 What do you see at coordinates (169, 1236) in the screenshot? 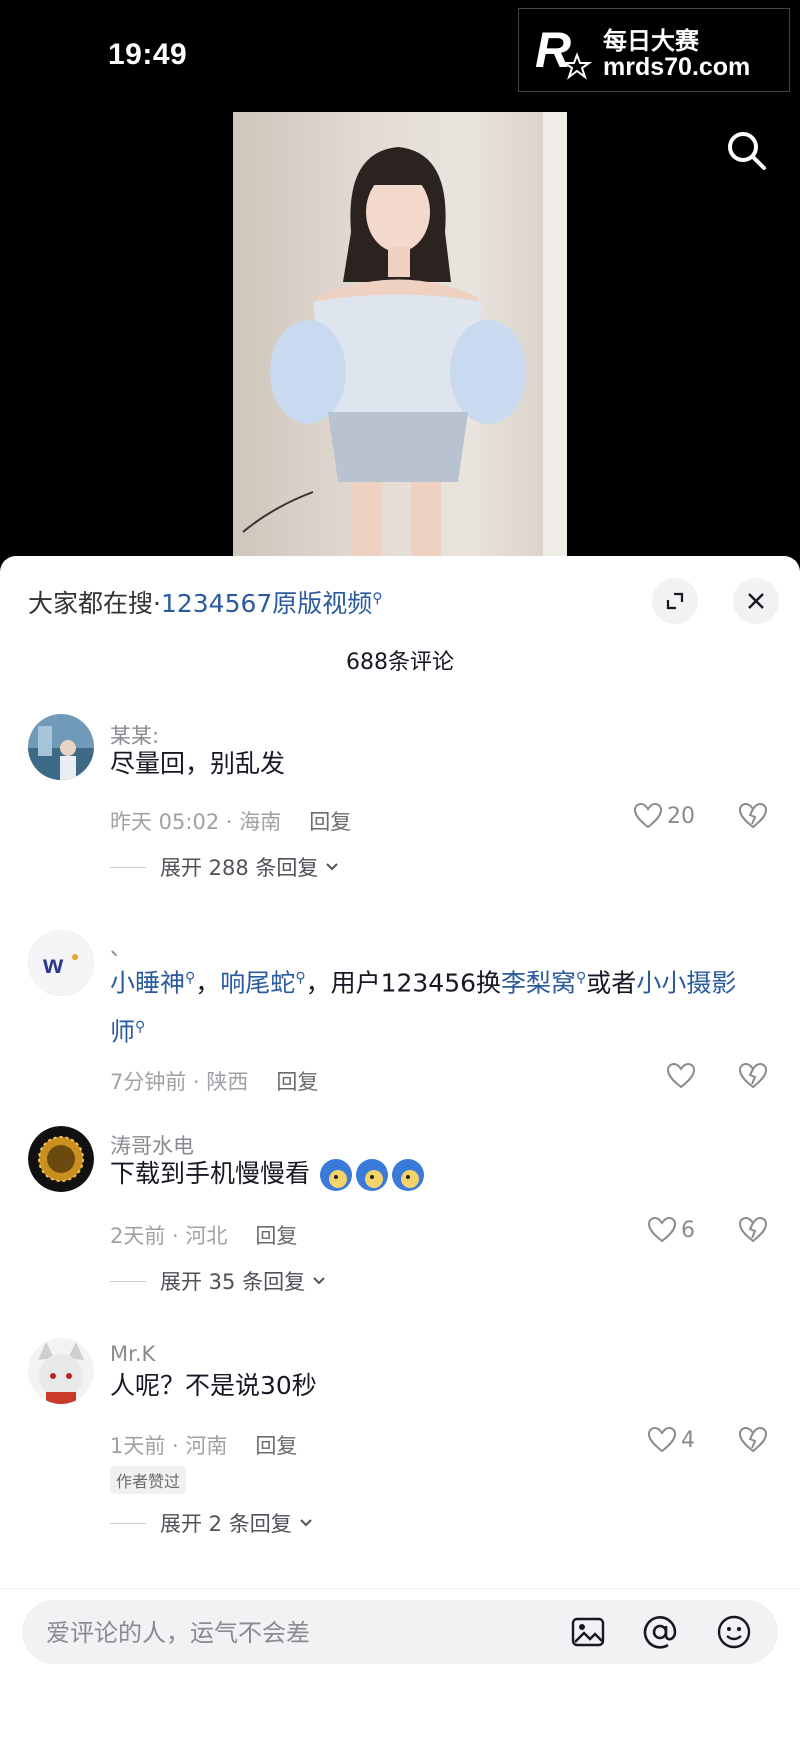
I see `comment-time: 2天前 · 河北` at bounding box center [169, 1236].